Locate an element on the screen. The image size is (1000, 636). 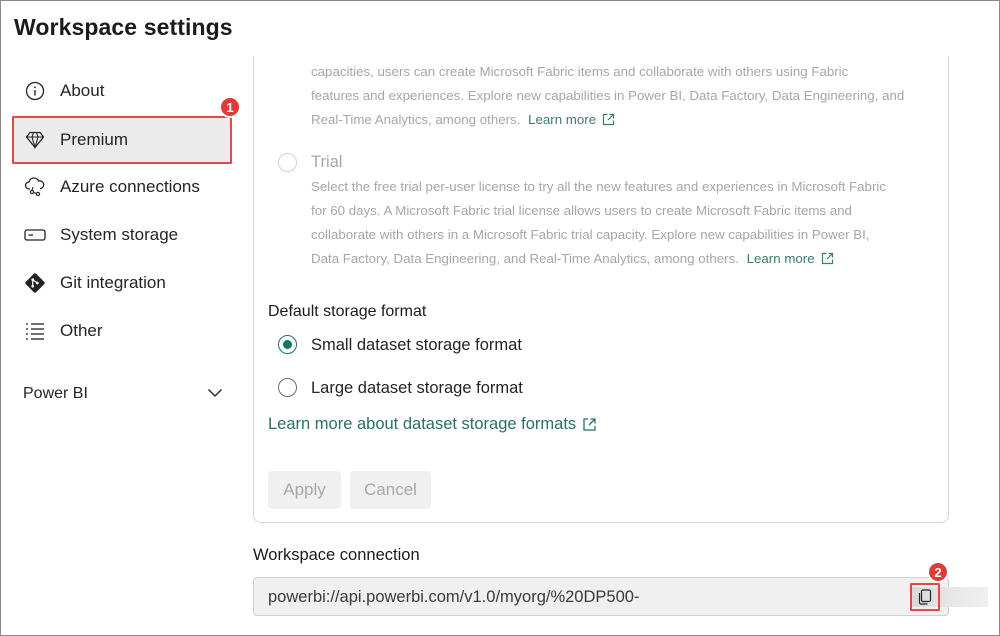
sidebar-item-system-storage: System storage is located at coordinates (122, 235).